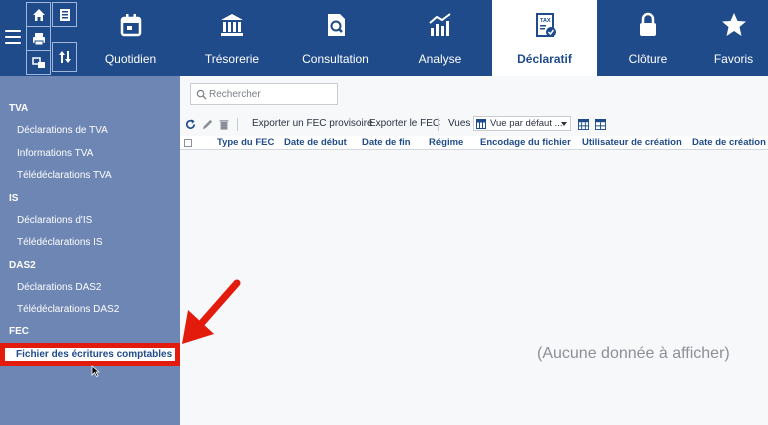 This screenshot has height=425, width=768. Describe the element at coordinates (22, 265) in the screenshot. I see `sidebar-section-title: DAS2` at that location.